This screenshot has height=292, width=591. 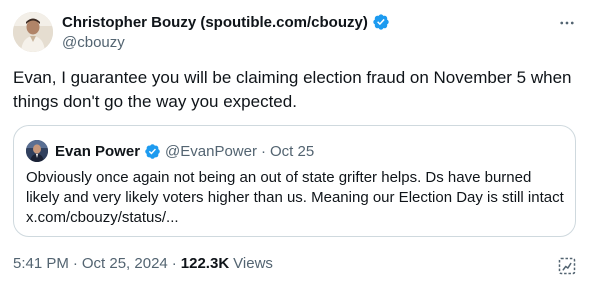 What do you see at coordinates (226, 42) in the screenshot?
I see `author-handle: @cbouzy` at bounding box center [226, 42].